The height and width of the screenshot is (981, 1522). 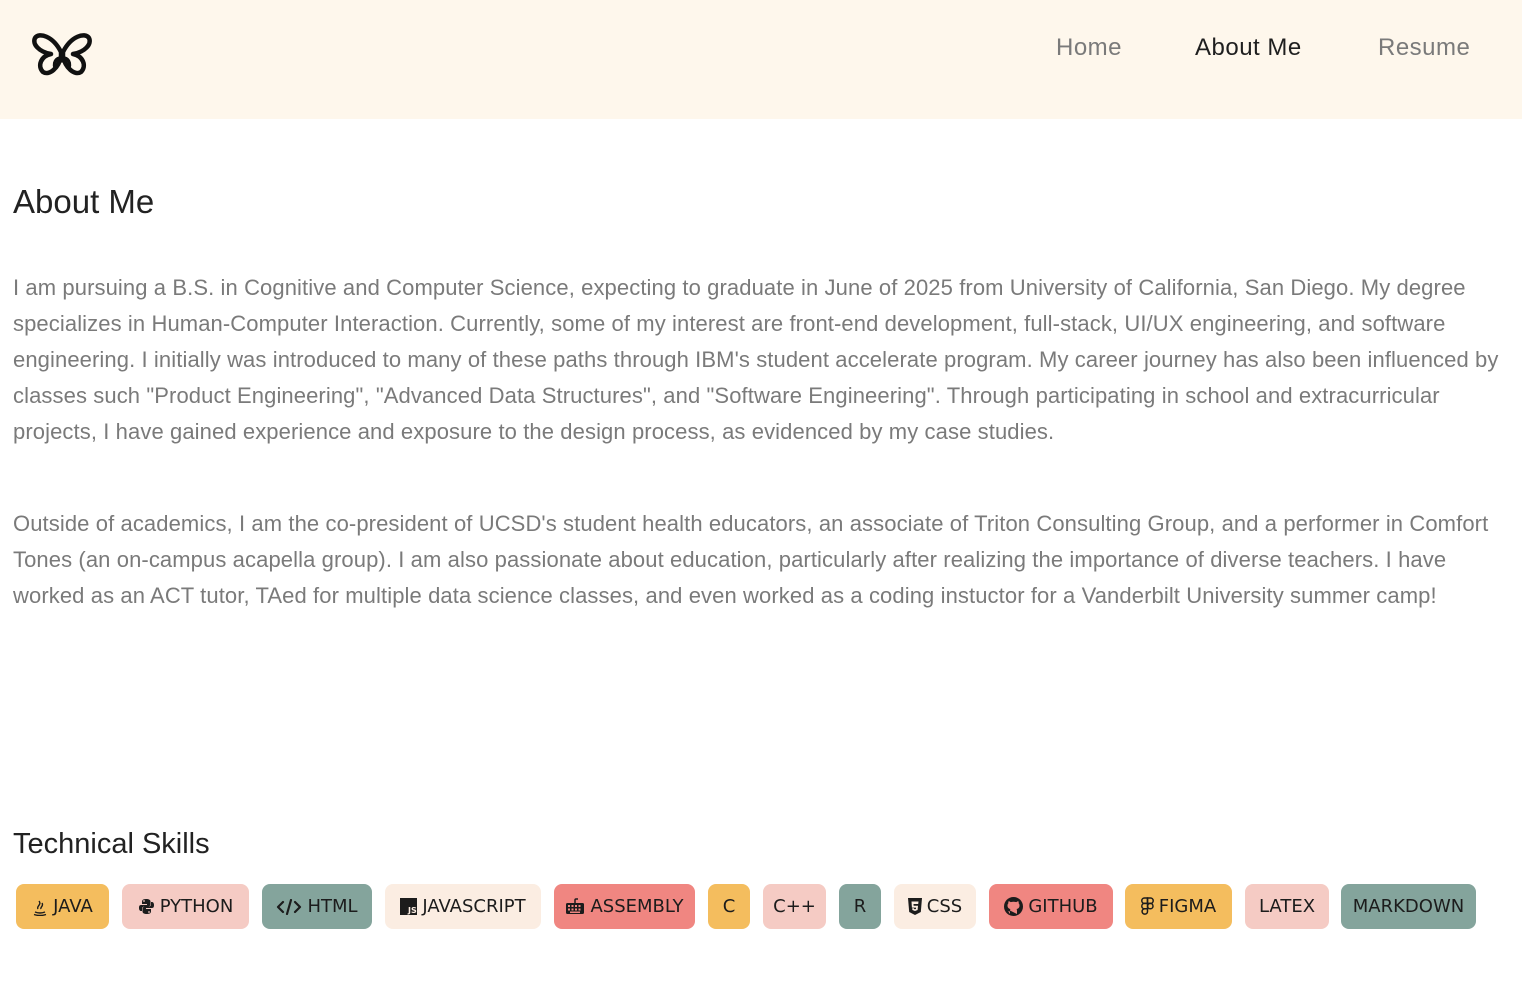 I want to click on python-icon, so click(x=146, y=906).